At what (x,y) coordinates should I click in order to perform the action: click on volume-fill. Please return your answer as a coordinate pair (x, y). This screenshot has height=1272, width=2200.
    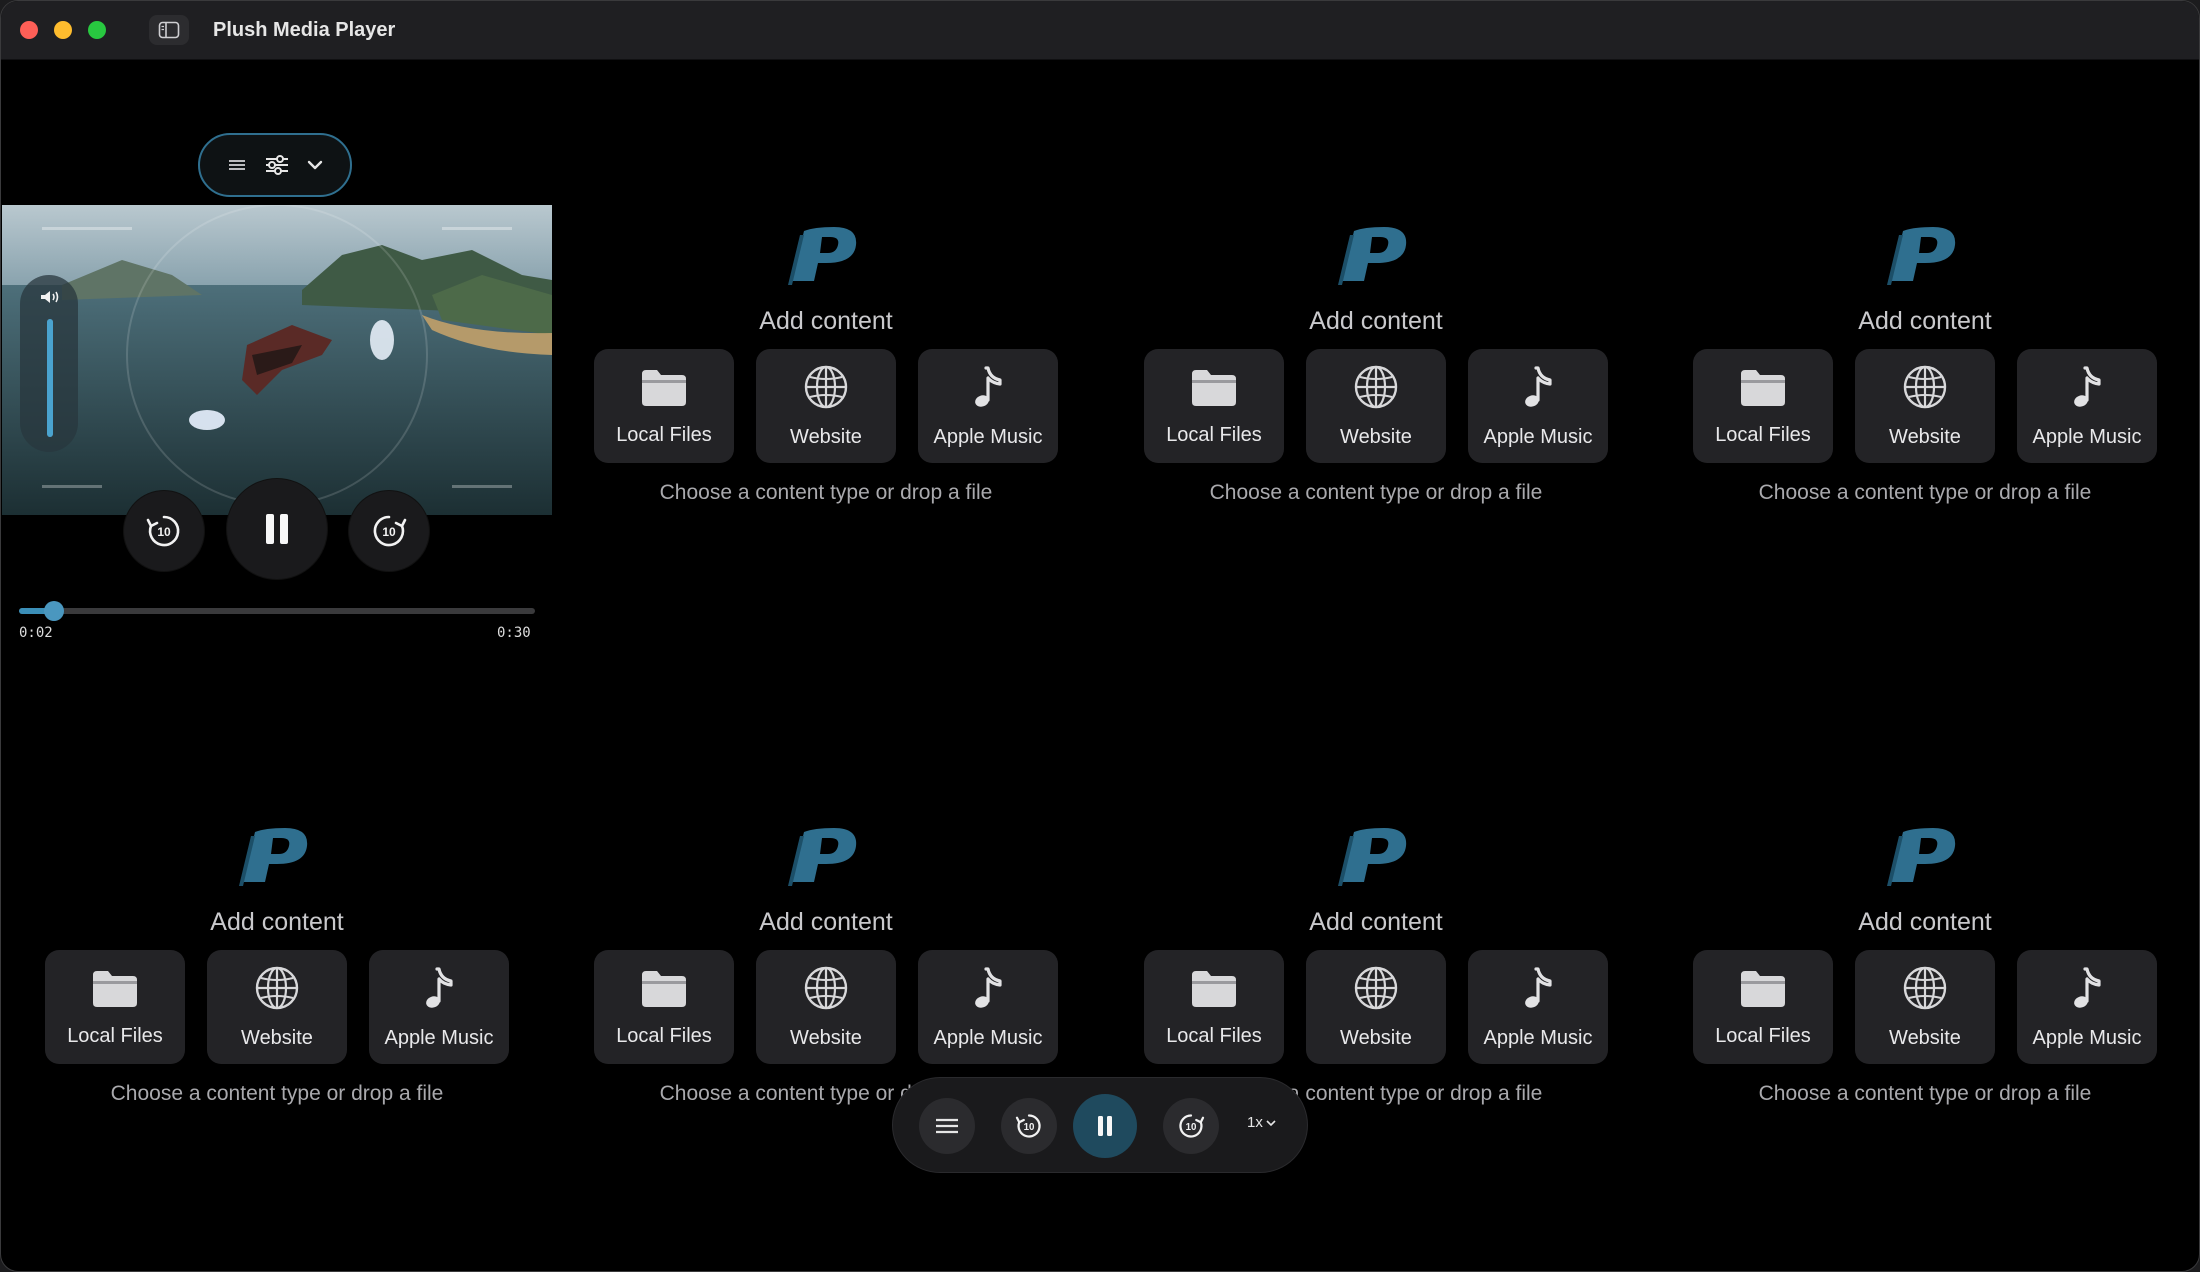
    Looking at the image, I should click on (50, 378).